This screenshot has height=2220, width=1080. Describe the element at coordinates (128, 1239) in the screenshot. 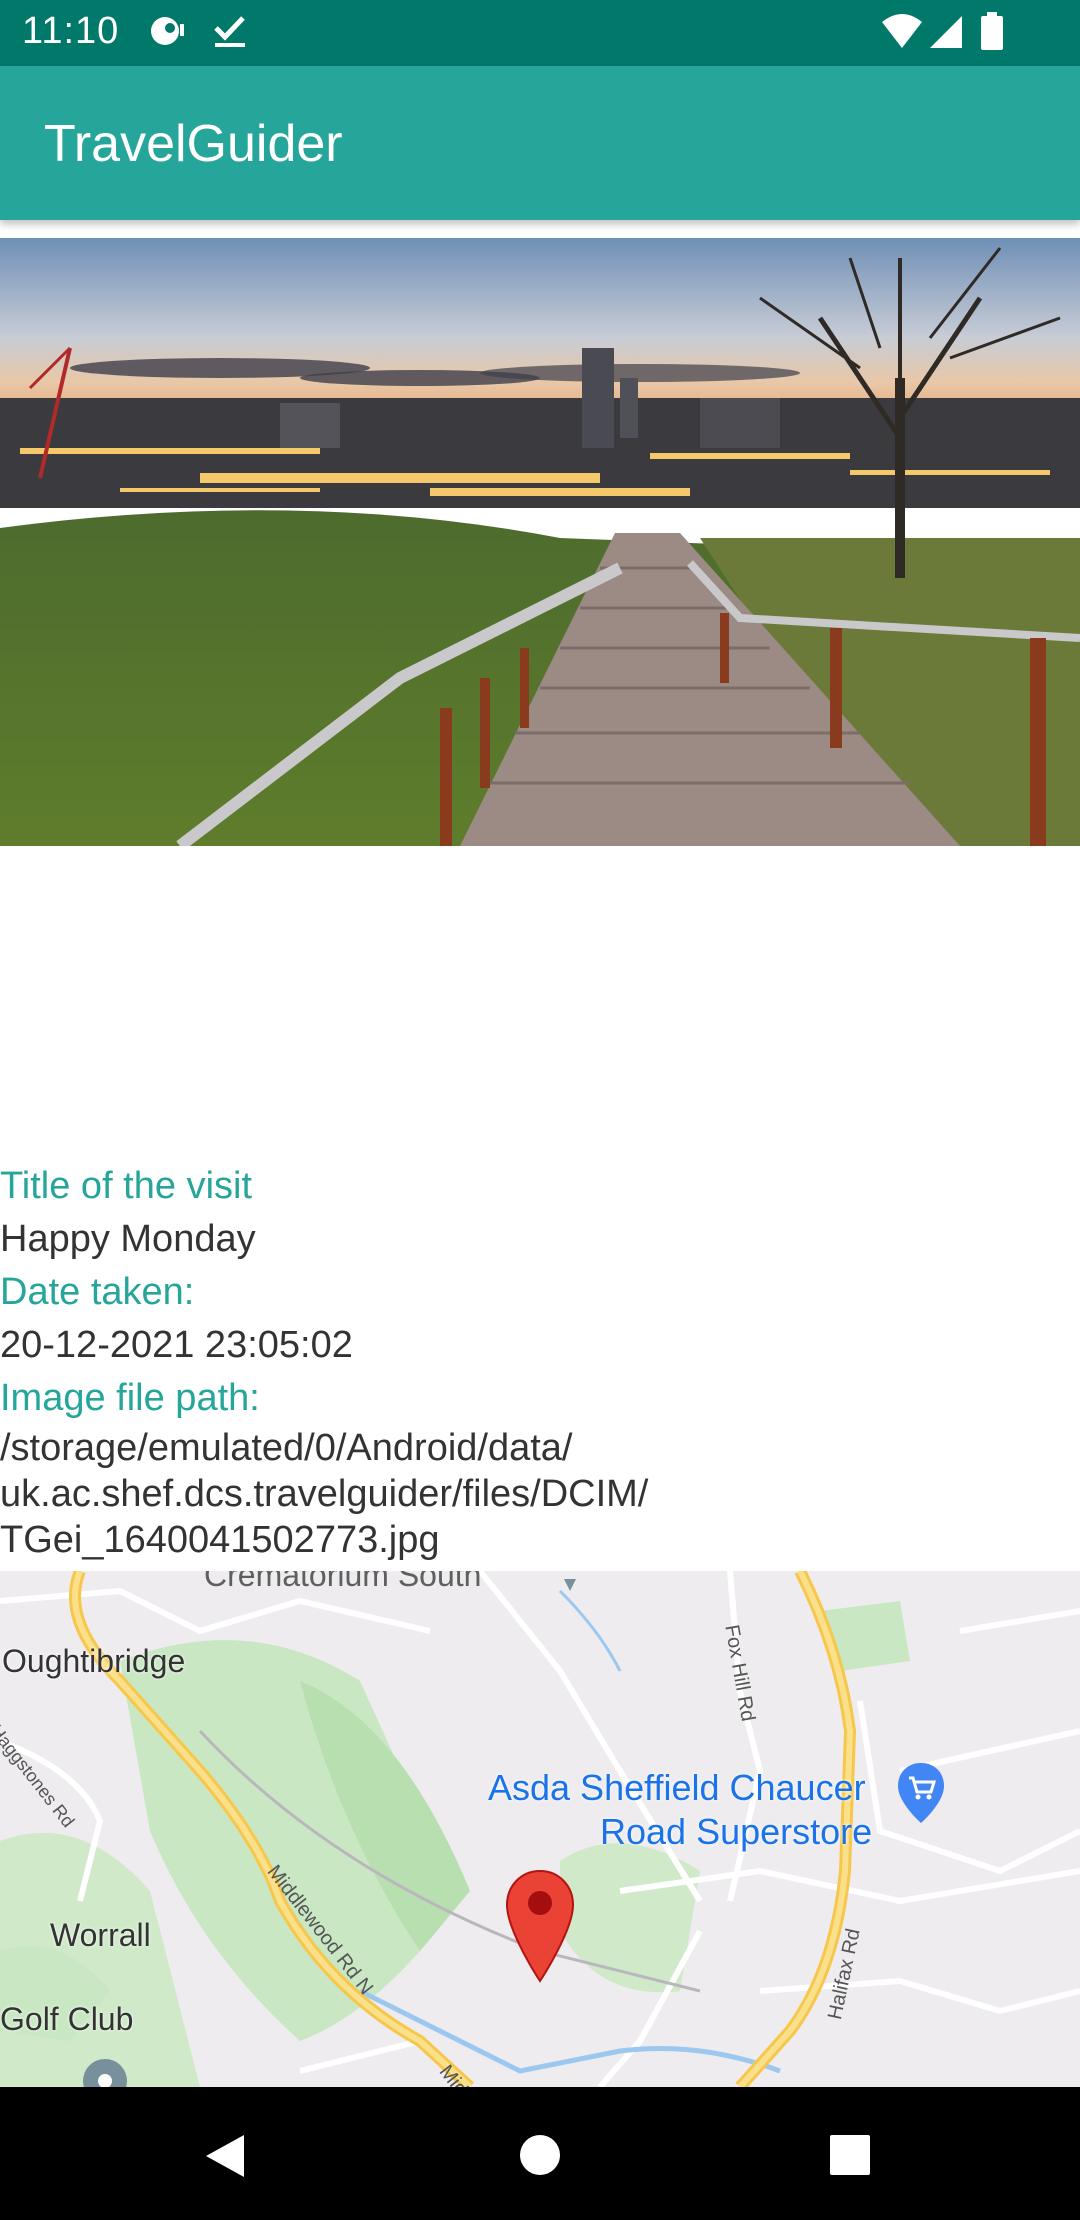

I see `title-value: Happy Monday` at that location.